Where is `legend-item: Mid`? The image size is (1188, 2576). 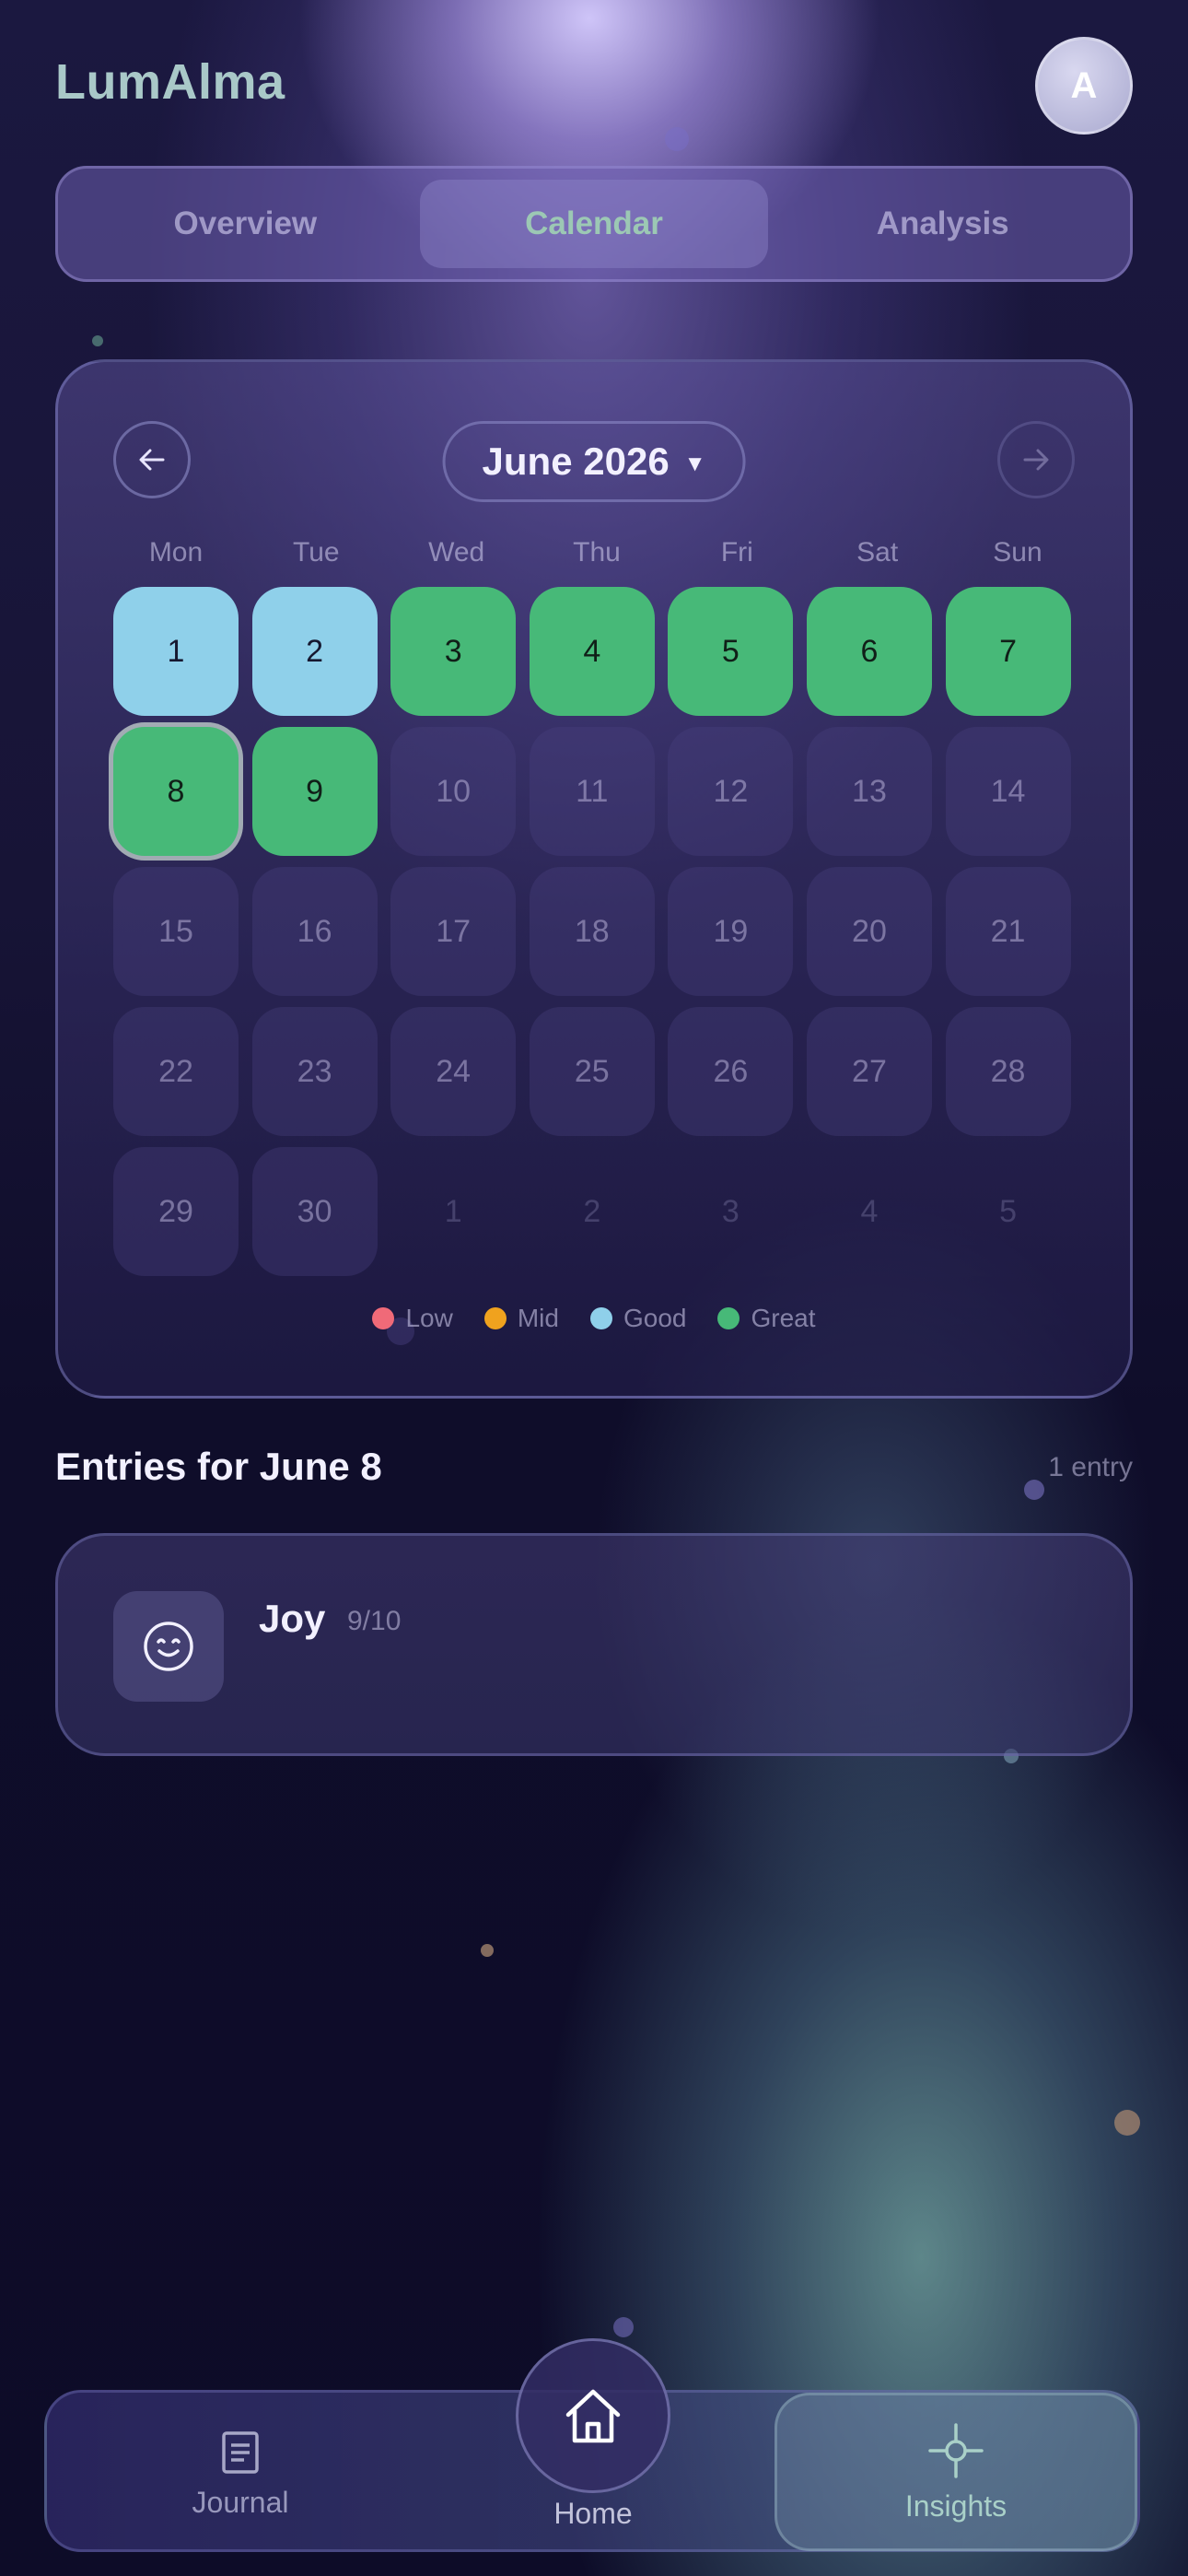 legend-item: Mid is located at coordinates (521, 1318).